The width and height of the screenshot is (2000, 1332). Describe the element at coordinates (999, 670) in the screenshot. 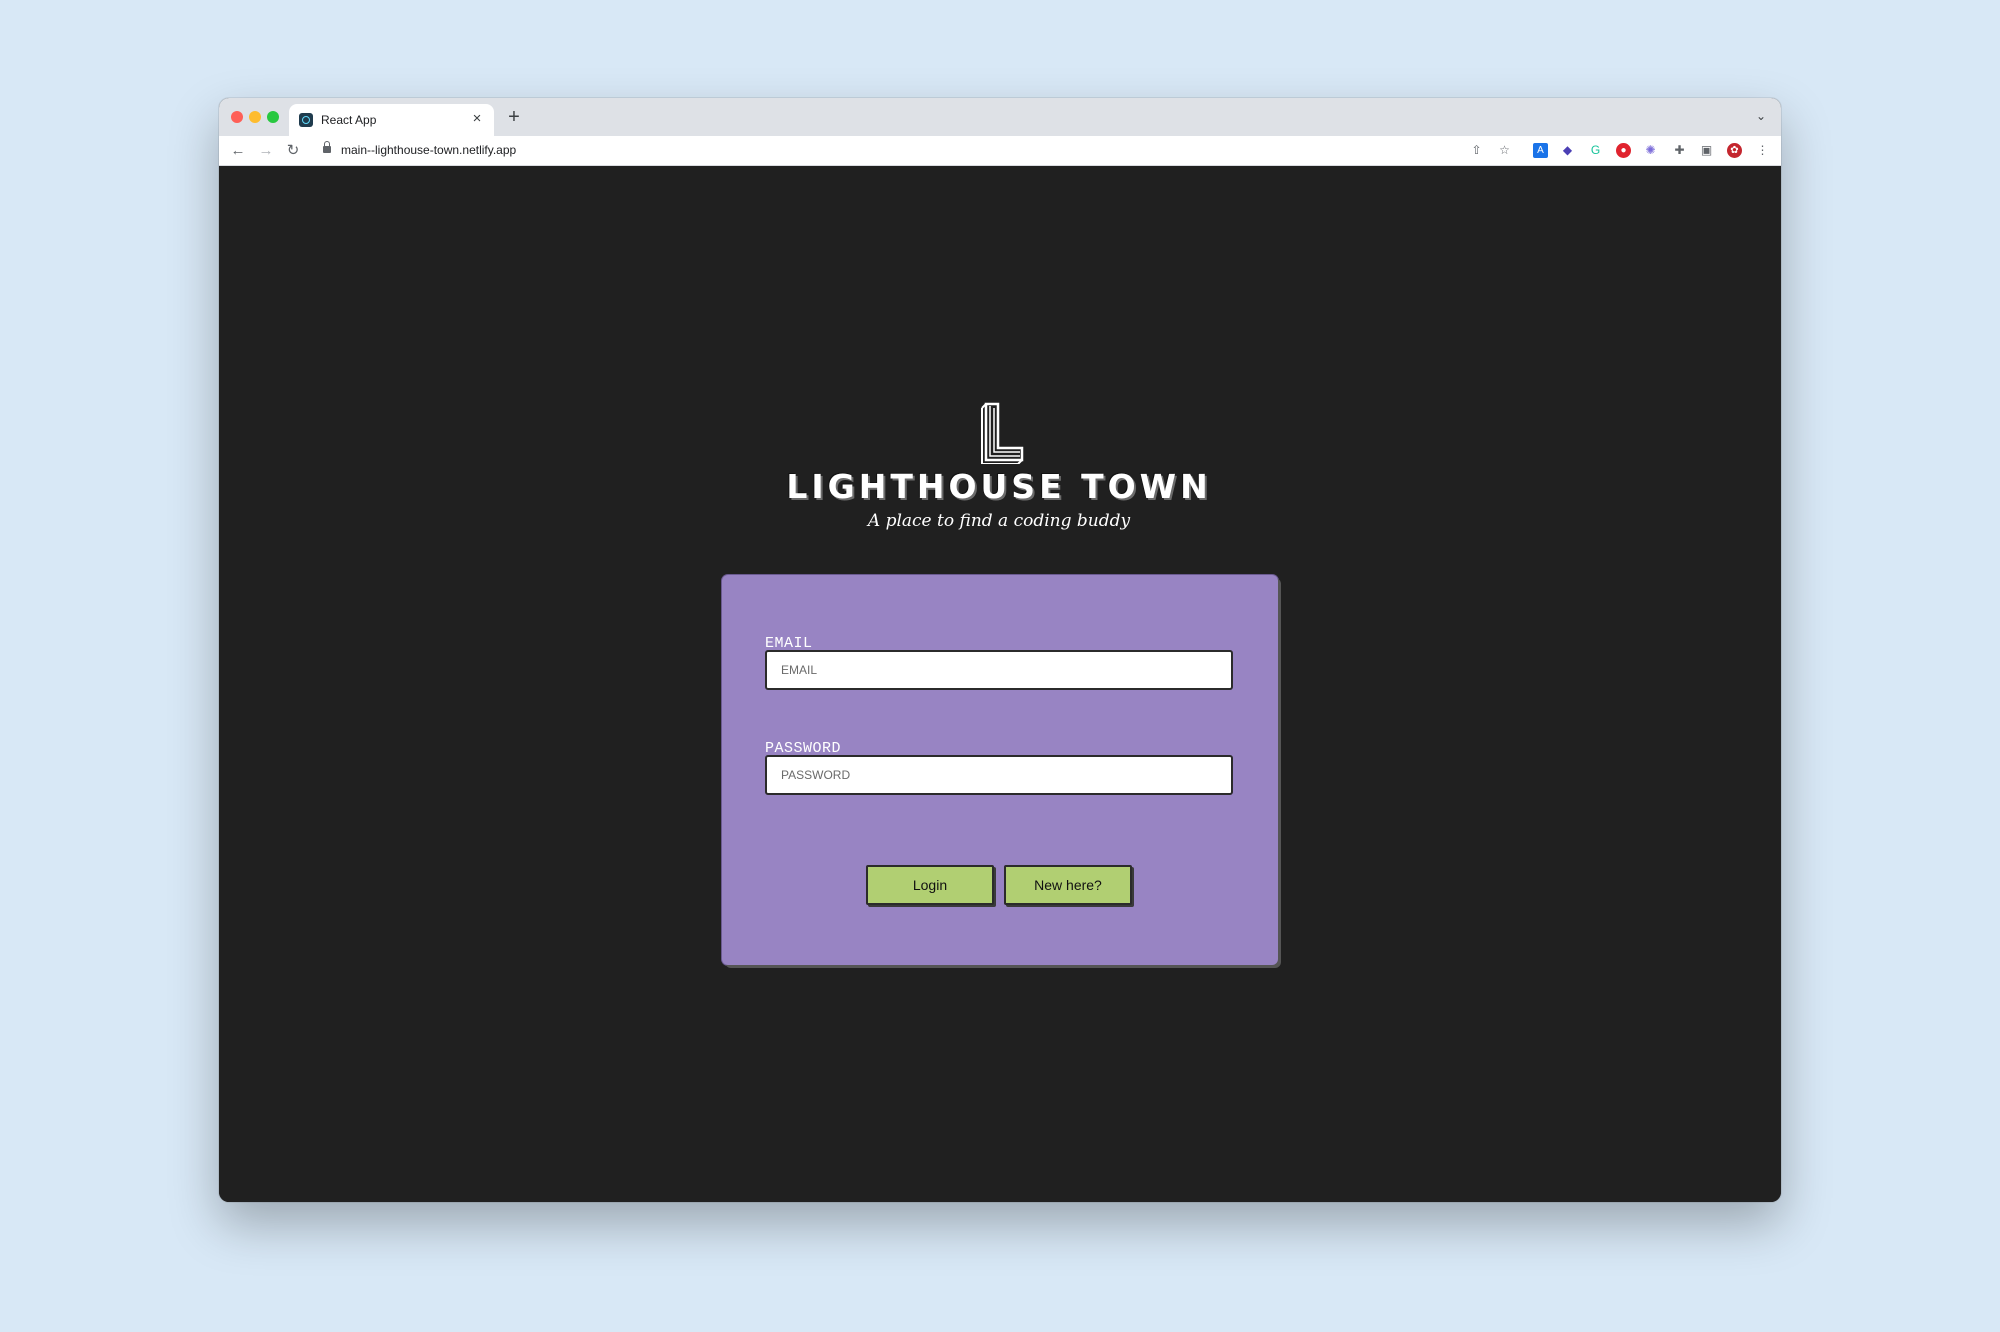

I see `email-field` at that location.